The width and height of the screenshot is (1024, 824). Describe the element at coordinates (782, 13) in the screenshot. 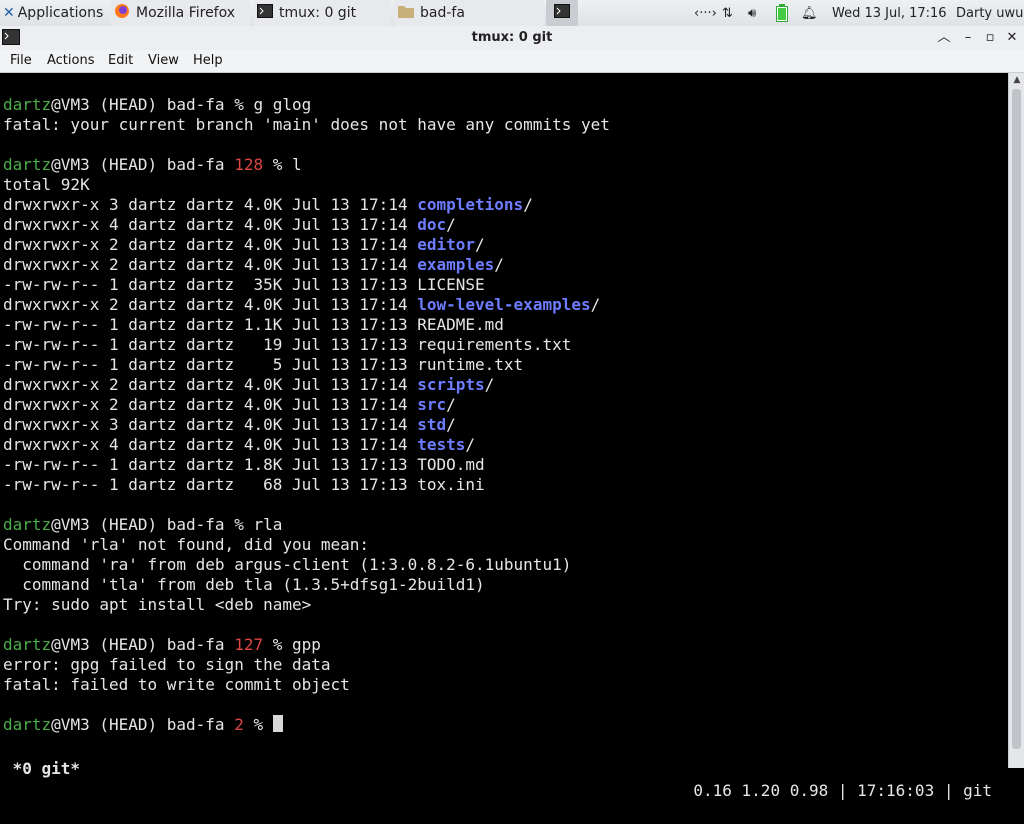

I see `battery-icon` at that location.